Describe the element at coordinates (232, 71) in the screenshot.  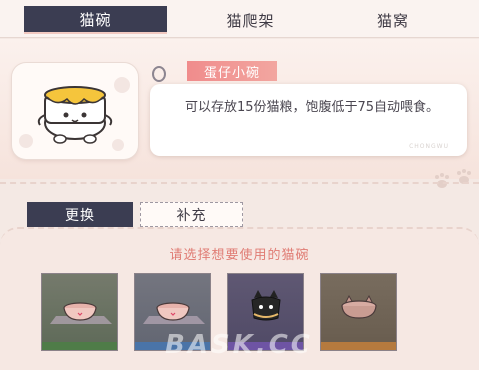
I see `item-name-tag: 蛋仔小碗` at that location.